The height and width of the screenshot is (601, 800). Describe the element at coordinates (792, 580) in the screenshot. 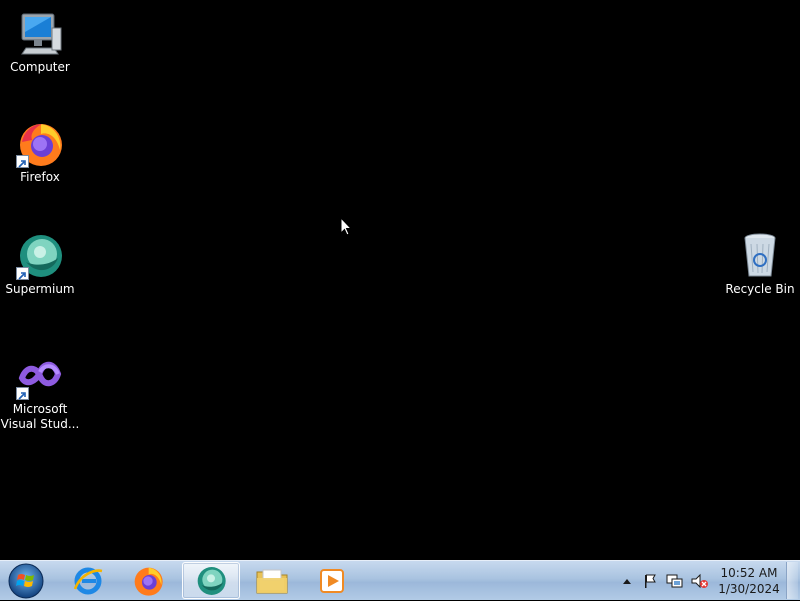

I see `show-desktop-button` at that location.